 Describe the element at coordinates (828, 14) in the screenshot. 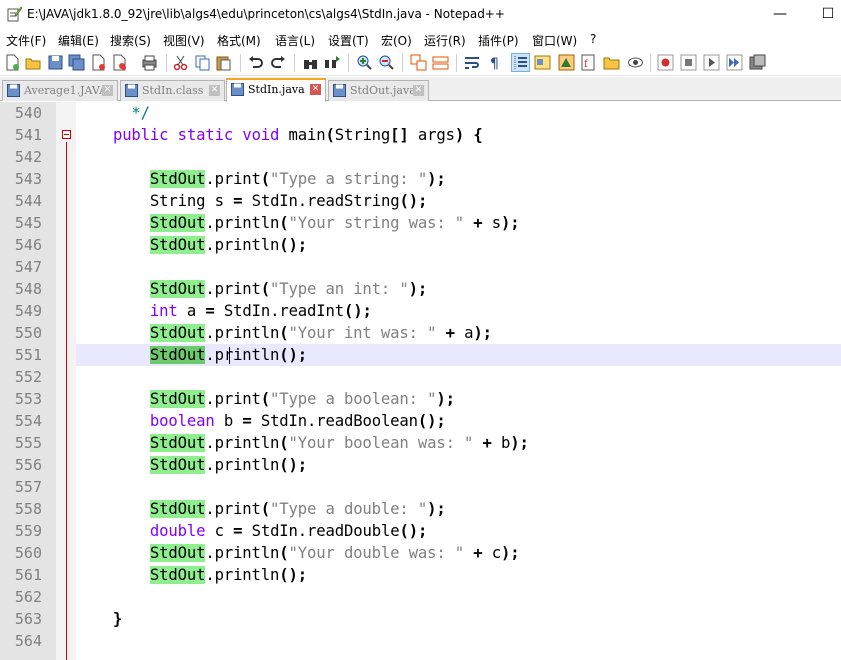

I see `maximize-button: ☐` at that location.